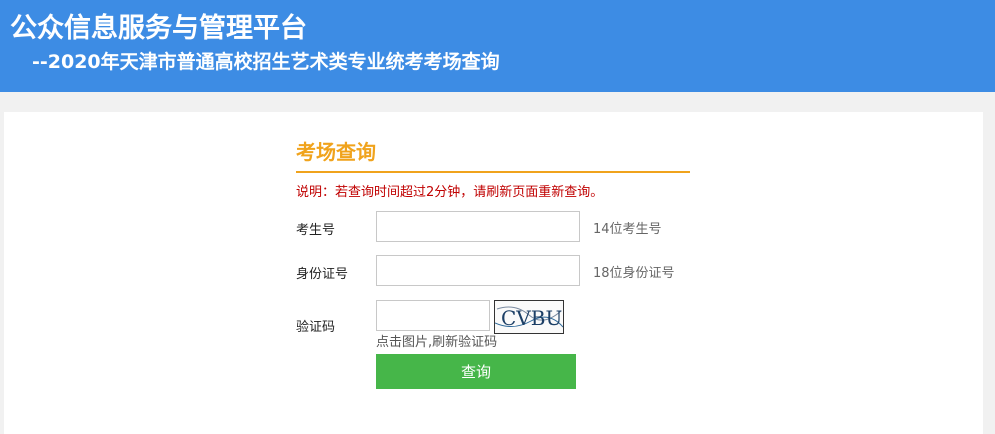 This screenshot has width=995, height=434. Describe the element at coordinates (476, 371) in the screenshot. I see `query-button: 查询` at that location.